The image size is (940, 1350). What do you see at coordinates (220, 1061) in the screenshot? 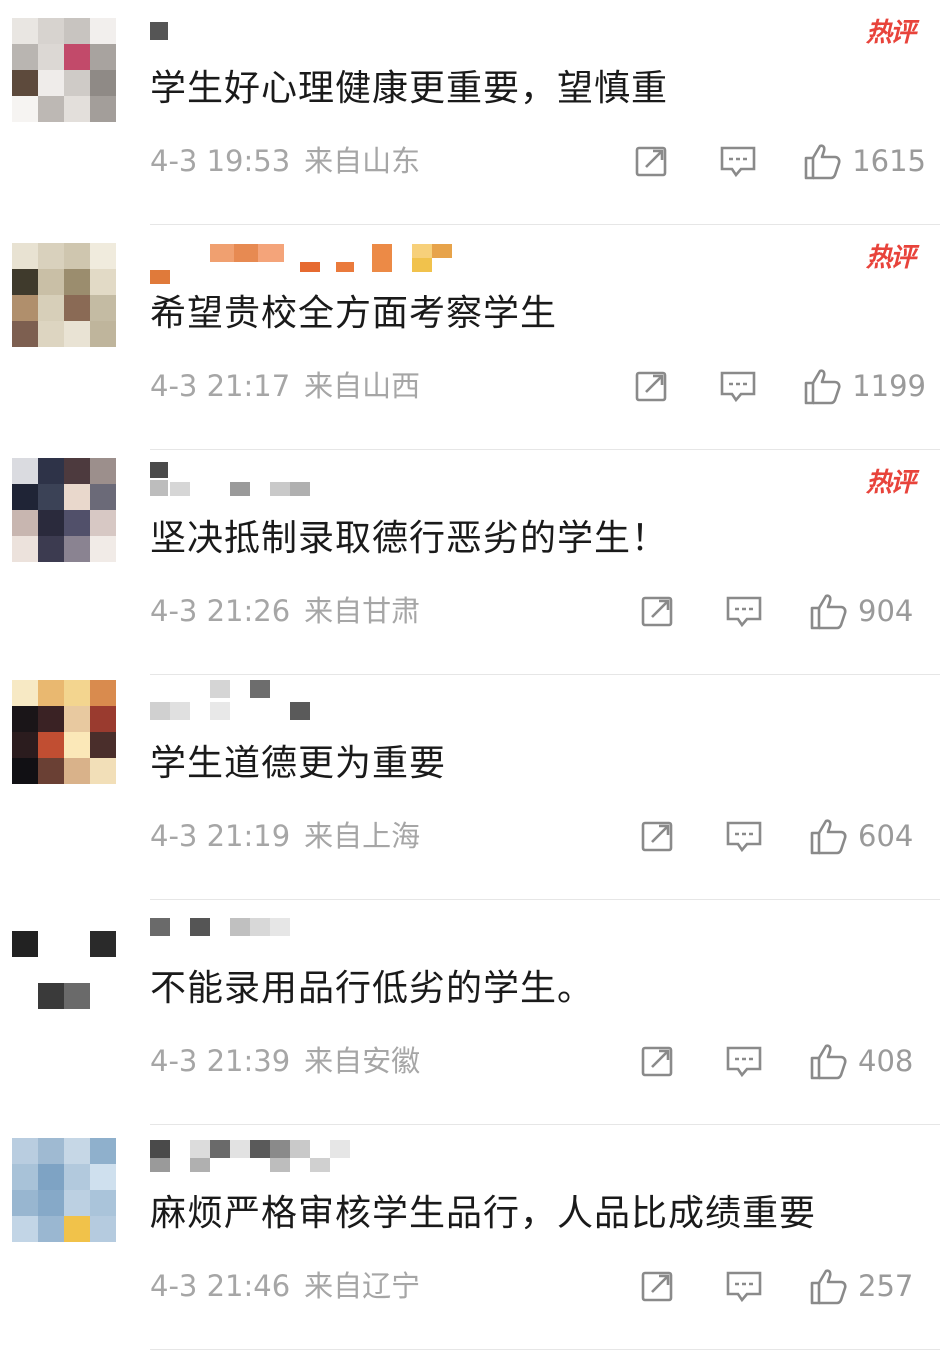
I see `comment-date: 4-3 21:39` at bounding box center [220, 1061].